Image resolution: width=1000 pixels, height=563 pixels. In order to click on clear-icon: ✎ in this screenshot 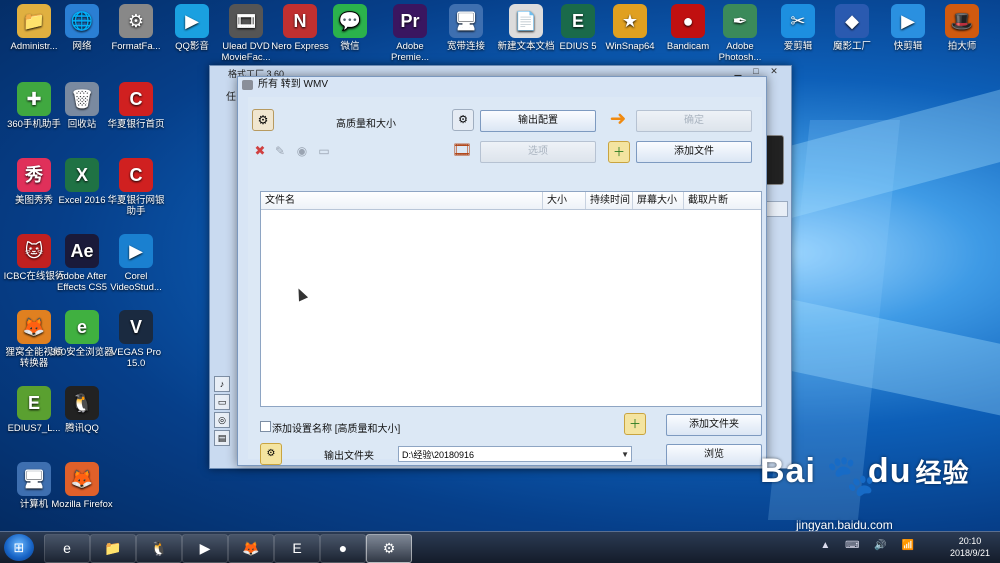, I will do `click(280, 151)`.